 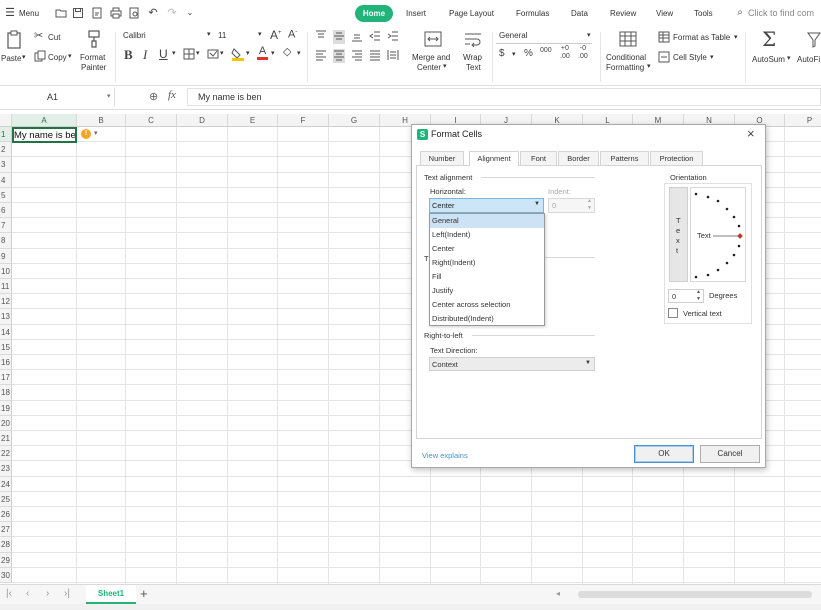 I want to click on tab-page-layout: Page Layout, so click(x=471, y=13).